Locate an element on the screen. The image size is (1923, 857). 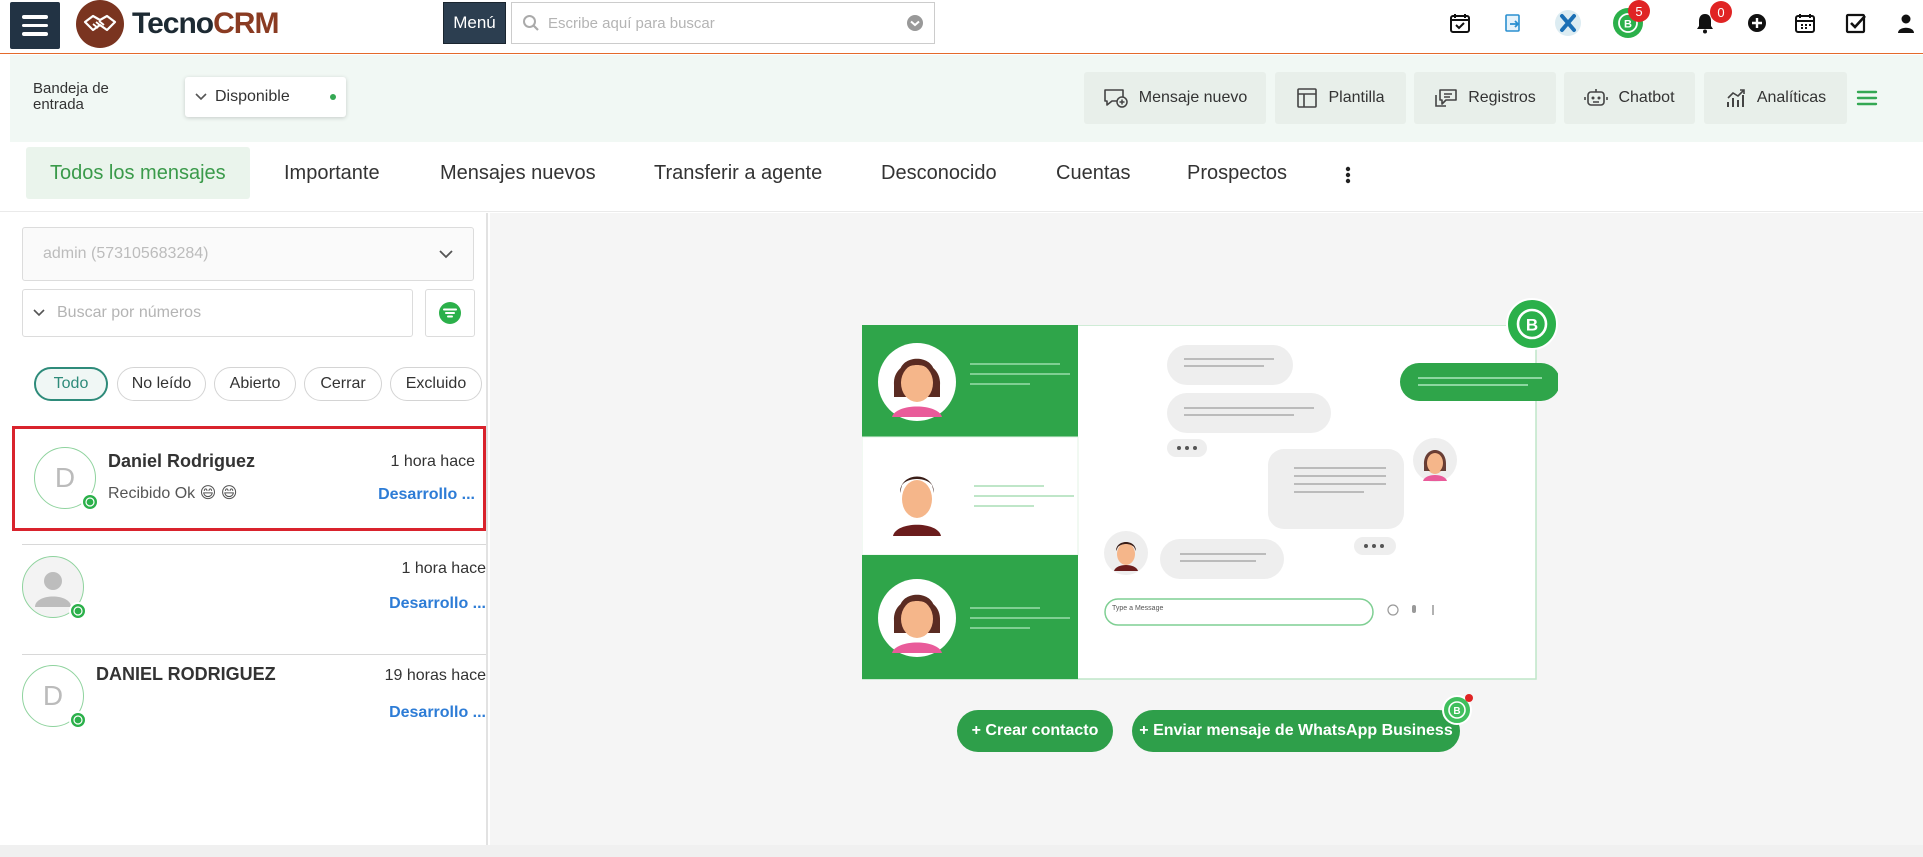
tab-transfer-to-agent: Transferir a agente is located at coordinates (738, 173).